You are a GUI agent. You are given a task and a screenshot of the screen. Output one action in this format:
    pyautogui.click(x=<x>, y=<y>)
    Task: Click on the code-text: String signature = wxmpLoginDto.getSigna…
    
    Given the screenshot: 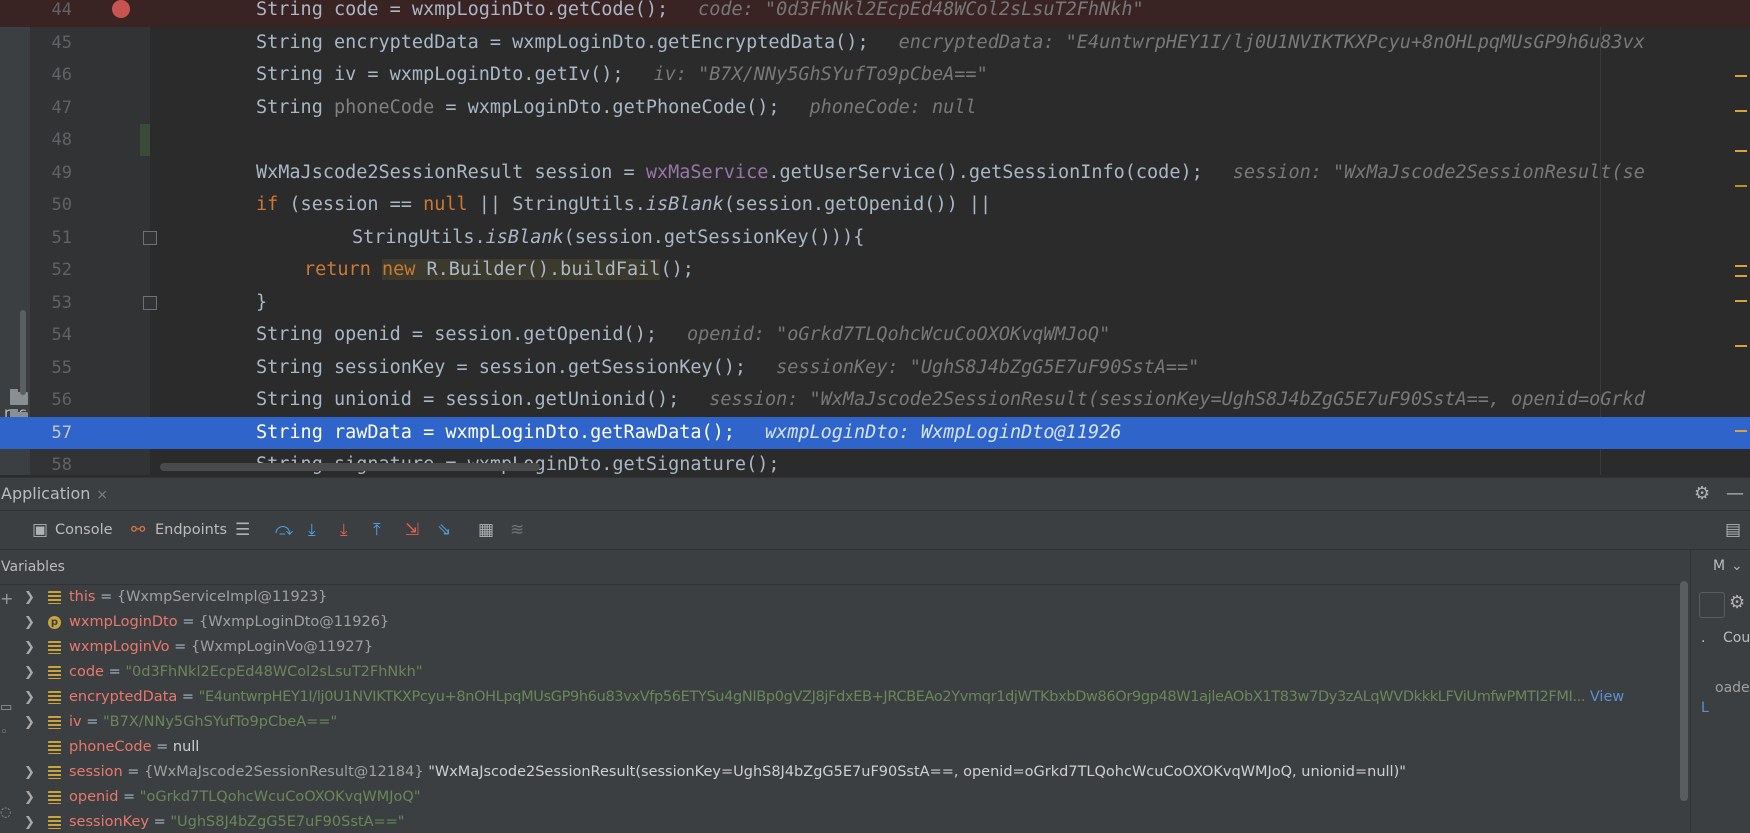 What is the action you would take?
    pyautogui.click(x=518, y=464)
    